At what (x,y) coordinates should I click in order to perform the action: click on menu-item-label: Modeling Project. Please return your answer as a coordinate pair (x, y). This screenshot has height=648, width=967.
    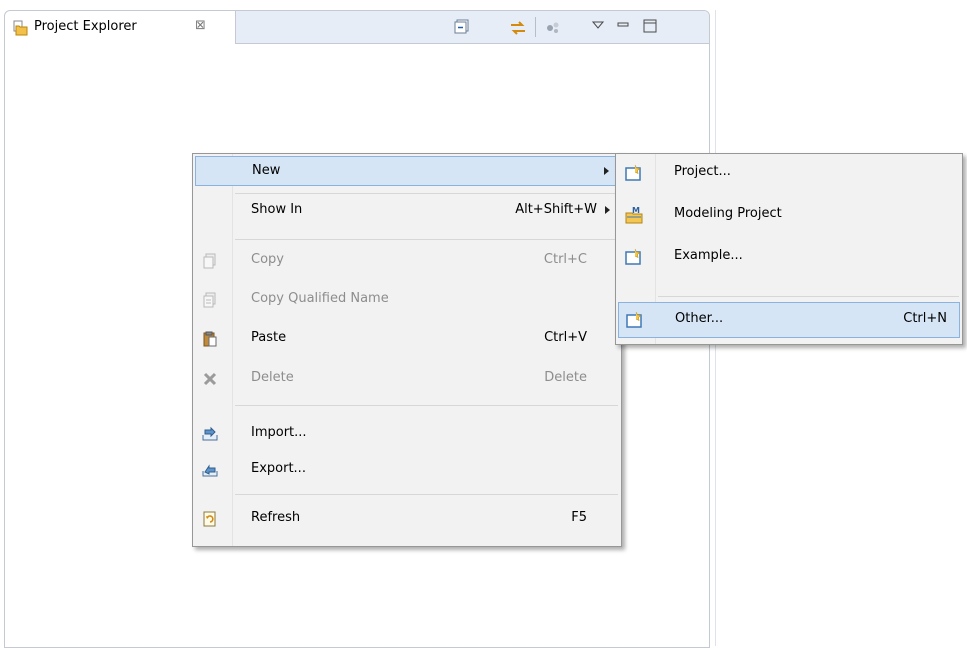
    Looking at the image, I should click on (728, 213).